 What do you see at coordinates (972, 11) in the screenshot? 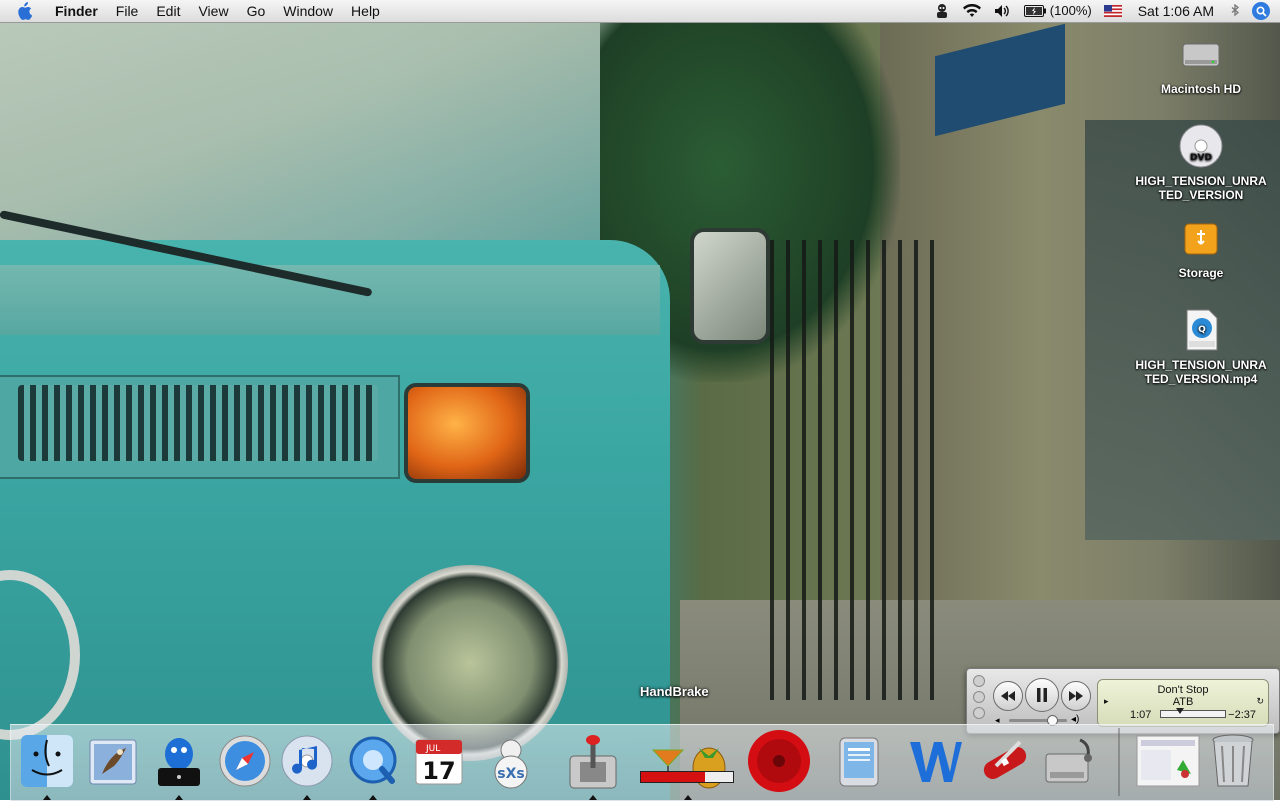
I see `wifi-icon` at bounding box center [972, 11].